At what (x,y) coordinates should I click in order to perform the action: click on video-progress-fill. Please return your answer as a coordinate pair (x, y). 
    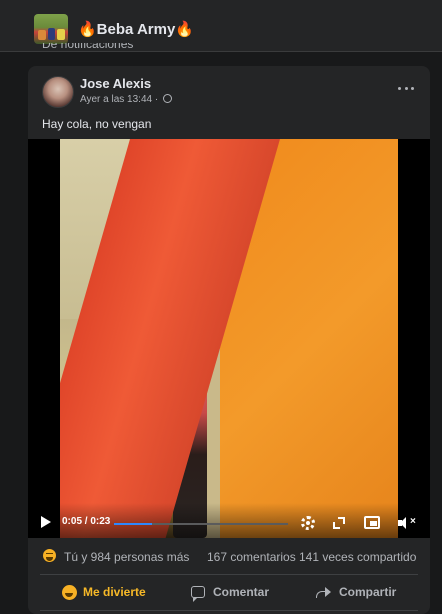
    Looking at the image, I should click on (133, 524).